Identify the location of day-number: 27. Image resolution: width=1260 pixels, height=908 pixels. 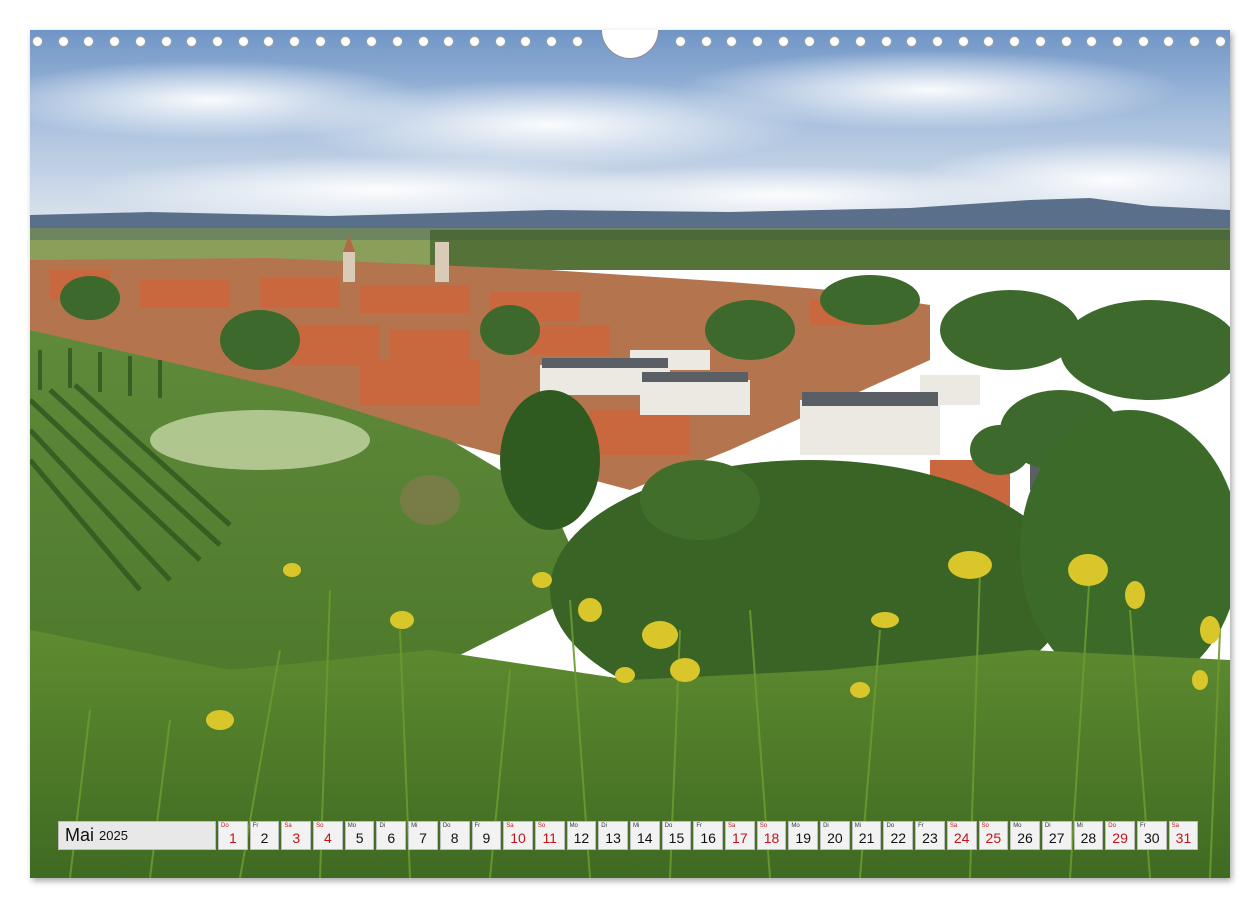
(1056, 838).